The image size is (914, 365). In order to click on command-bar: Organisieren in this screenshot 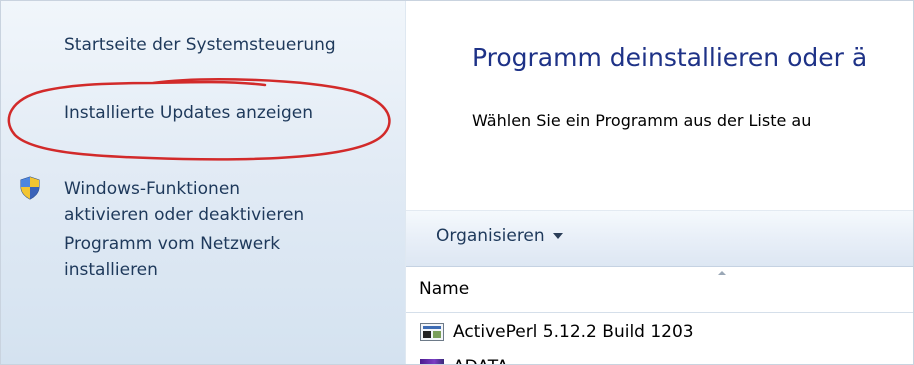, I will do `click(659, 238)`.